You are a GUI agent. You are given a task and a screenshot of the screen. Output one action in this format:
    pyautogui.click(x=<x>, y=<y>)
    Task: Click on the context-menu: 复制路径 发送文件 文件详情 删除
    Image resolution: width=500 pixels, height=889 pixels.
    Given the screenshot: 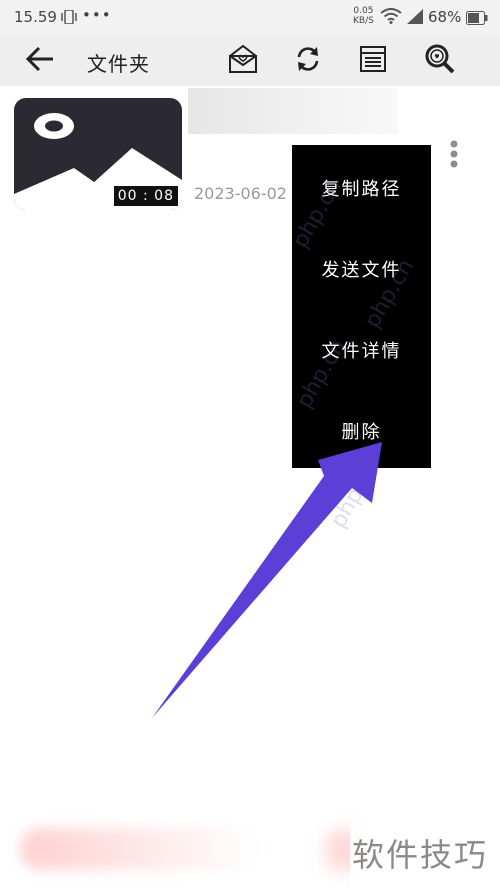 What is the action you would take?
    pyautogui.click(x=361, y=306)
    